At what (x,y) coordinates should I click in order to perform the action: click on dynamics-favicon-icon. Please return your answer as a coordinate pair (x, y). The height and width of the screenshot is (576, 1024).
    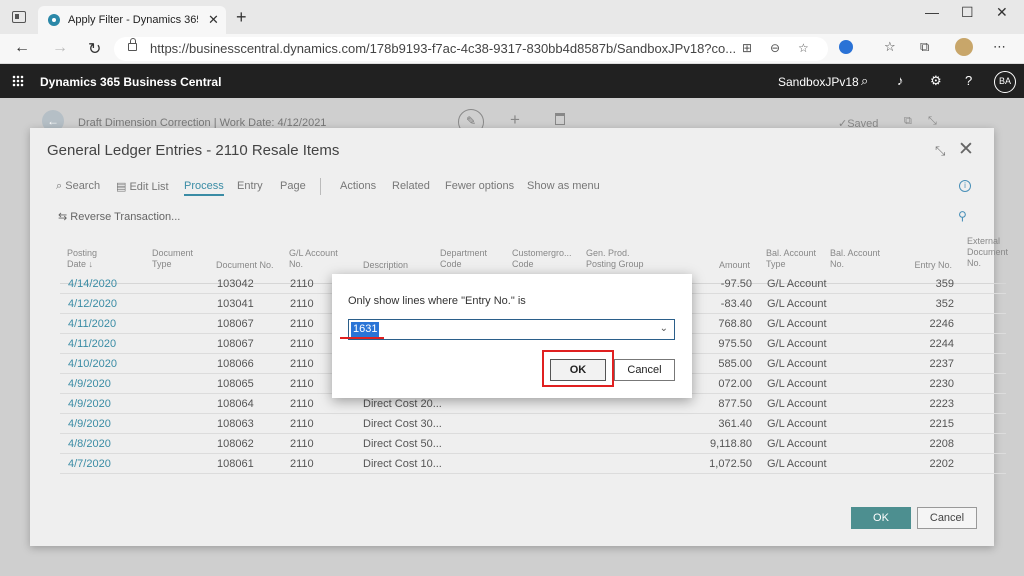
    Looking at the image, I should click on (54, 20).